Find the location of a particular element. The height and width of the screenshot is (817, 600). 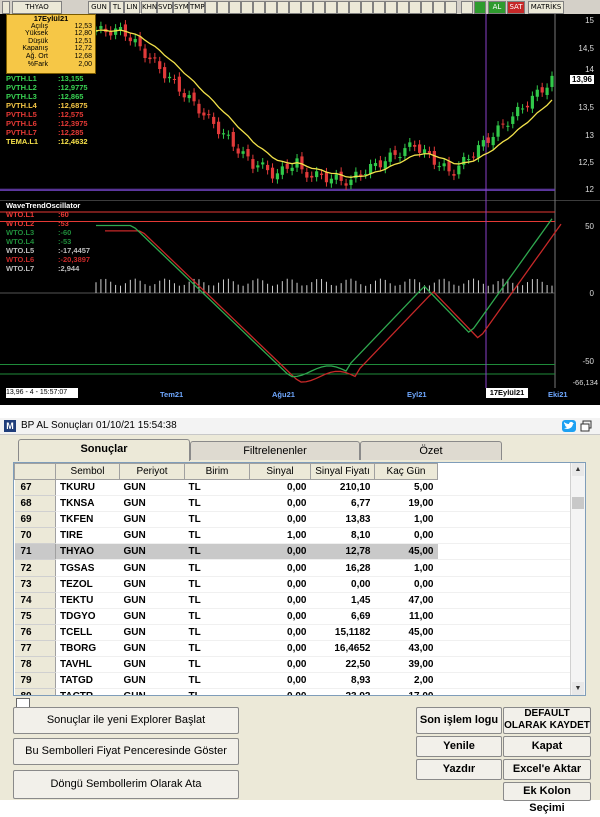

cell-price: 210,10 is located at coordinates (342, 488).